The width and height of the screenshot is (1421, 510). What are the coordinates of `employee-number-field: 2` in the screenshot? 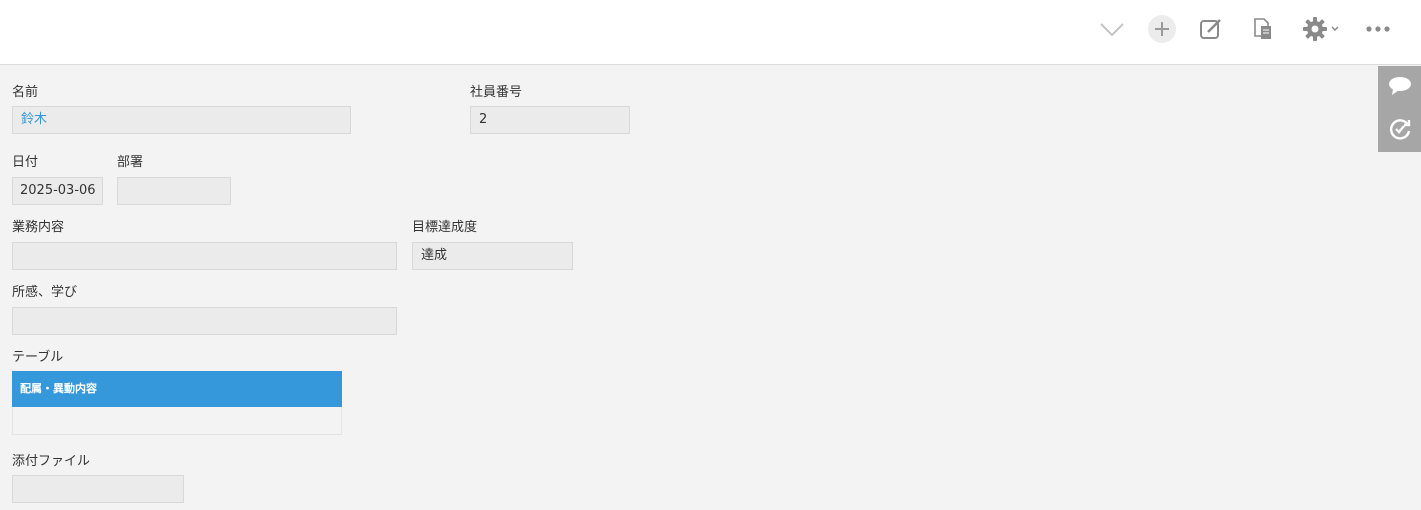 It's located at (550, 120).